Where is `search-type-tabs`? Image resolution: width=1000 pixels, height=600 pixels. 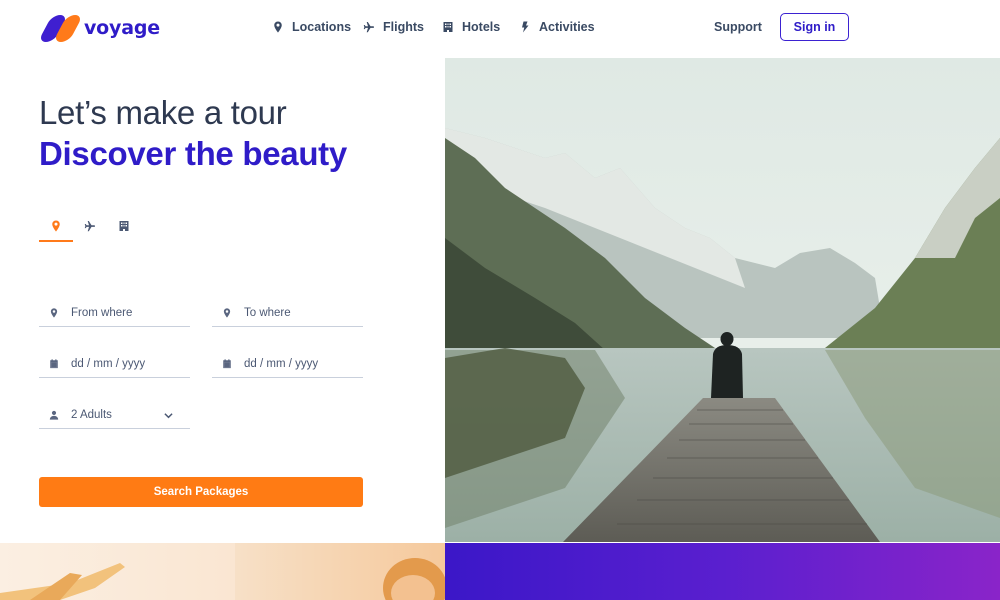
search-type-tabs is located at coordinates (90, 228).